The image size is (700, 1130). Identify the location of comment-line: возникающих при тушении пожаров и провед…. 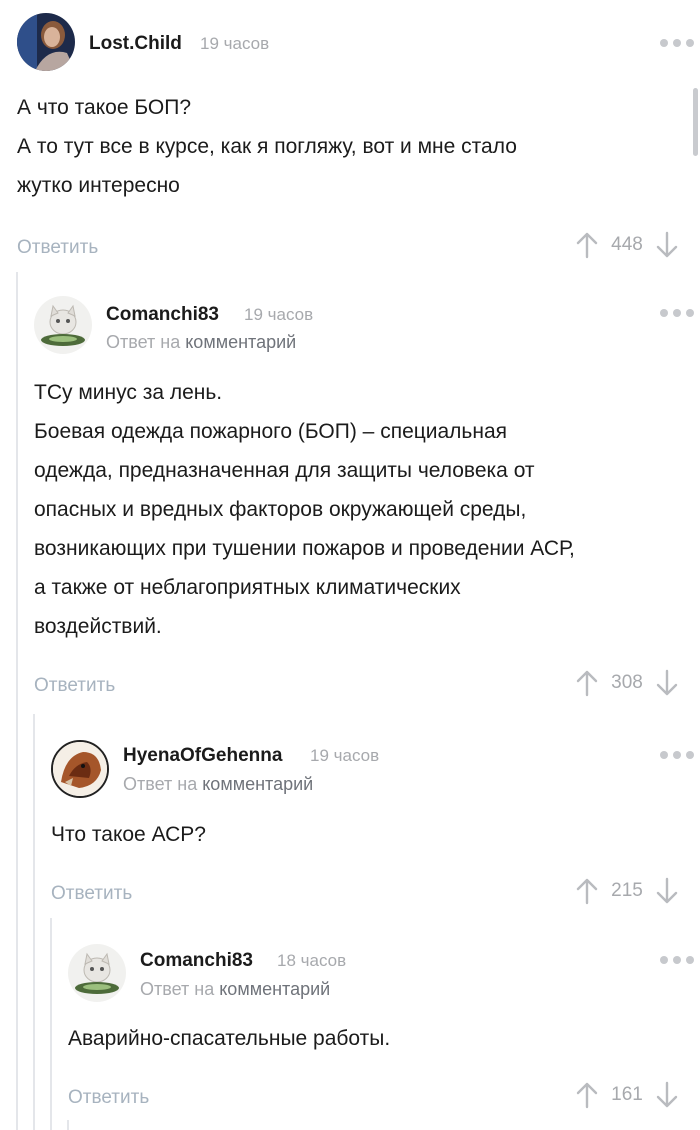
(304, 548).